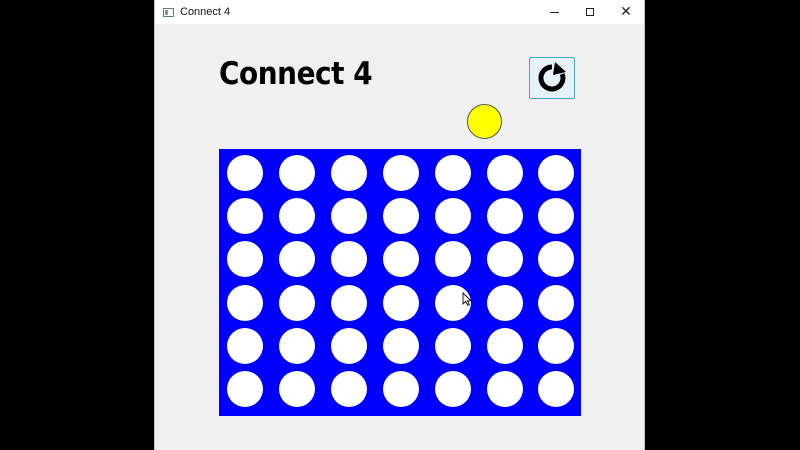  I want to click on close-button: ✕, so click(626, 12).